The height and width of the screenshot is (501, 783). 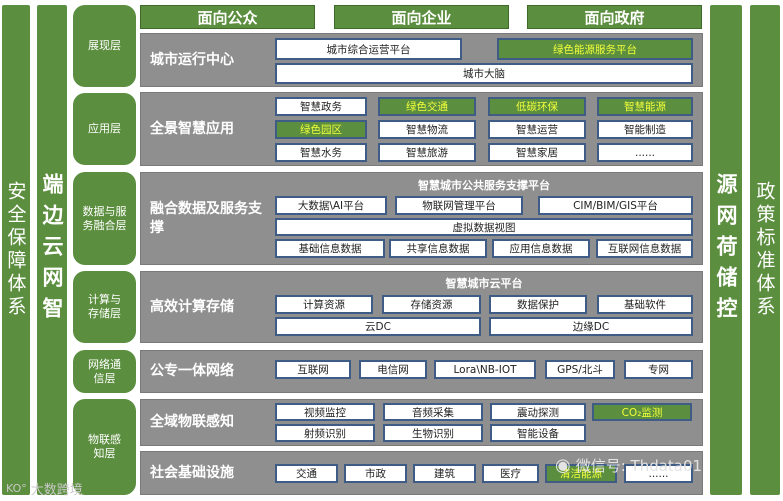 I want to click on box-iot-mgmt: 物联网管理平台, so click(x=459, y=205).